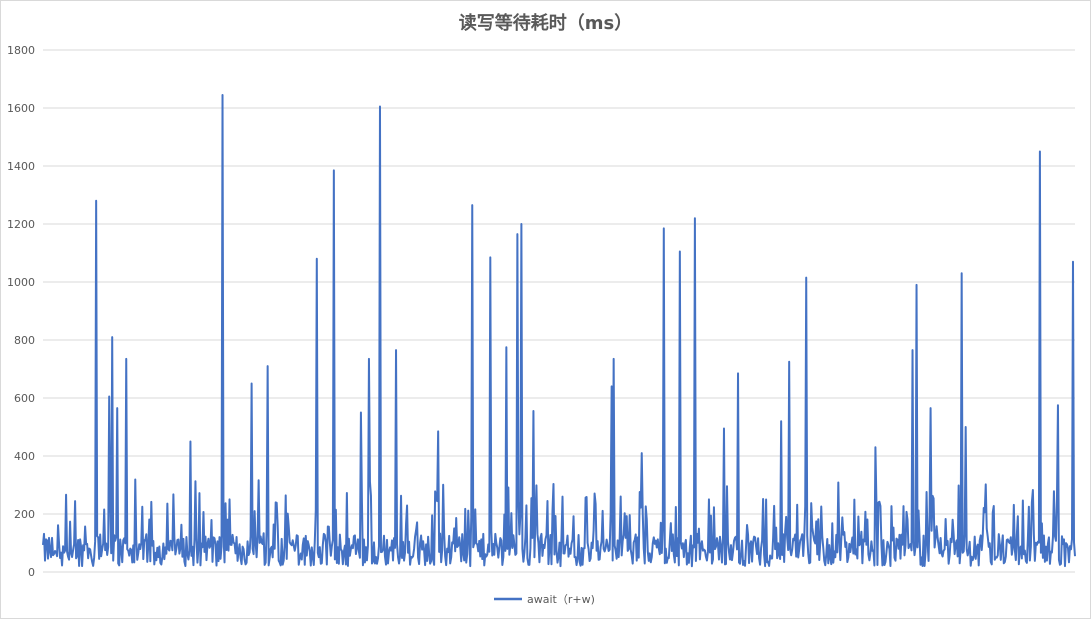 This screenshot has height=619, width=1091. I want to click on y-tick-label: 400, so click(24, 456).